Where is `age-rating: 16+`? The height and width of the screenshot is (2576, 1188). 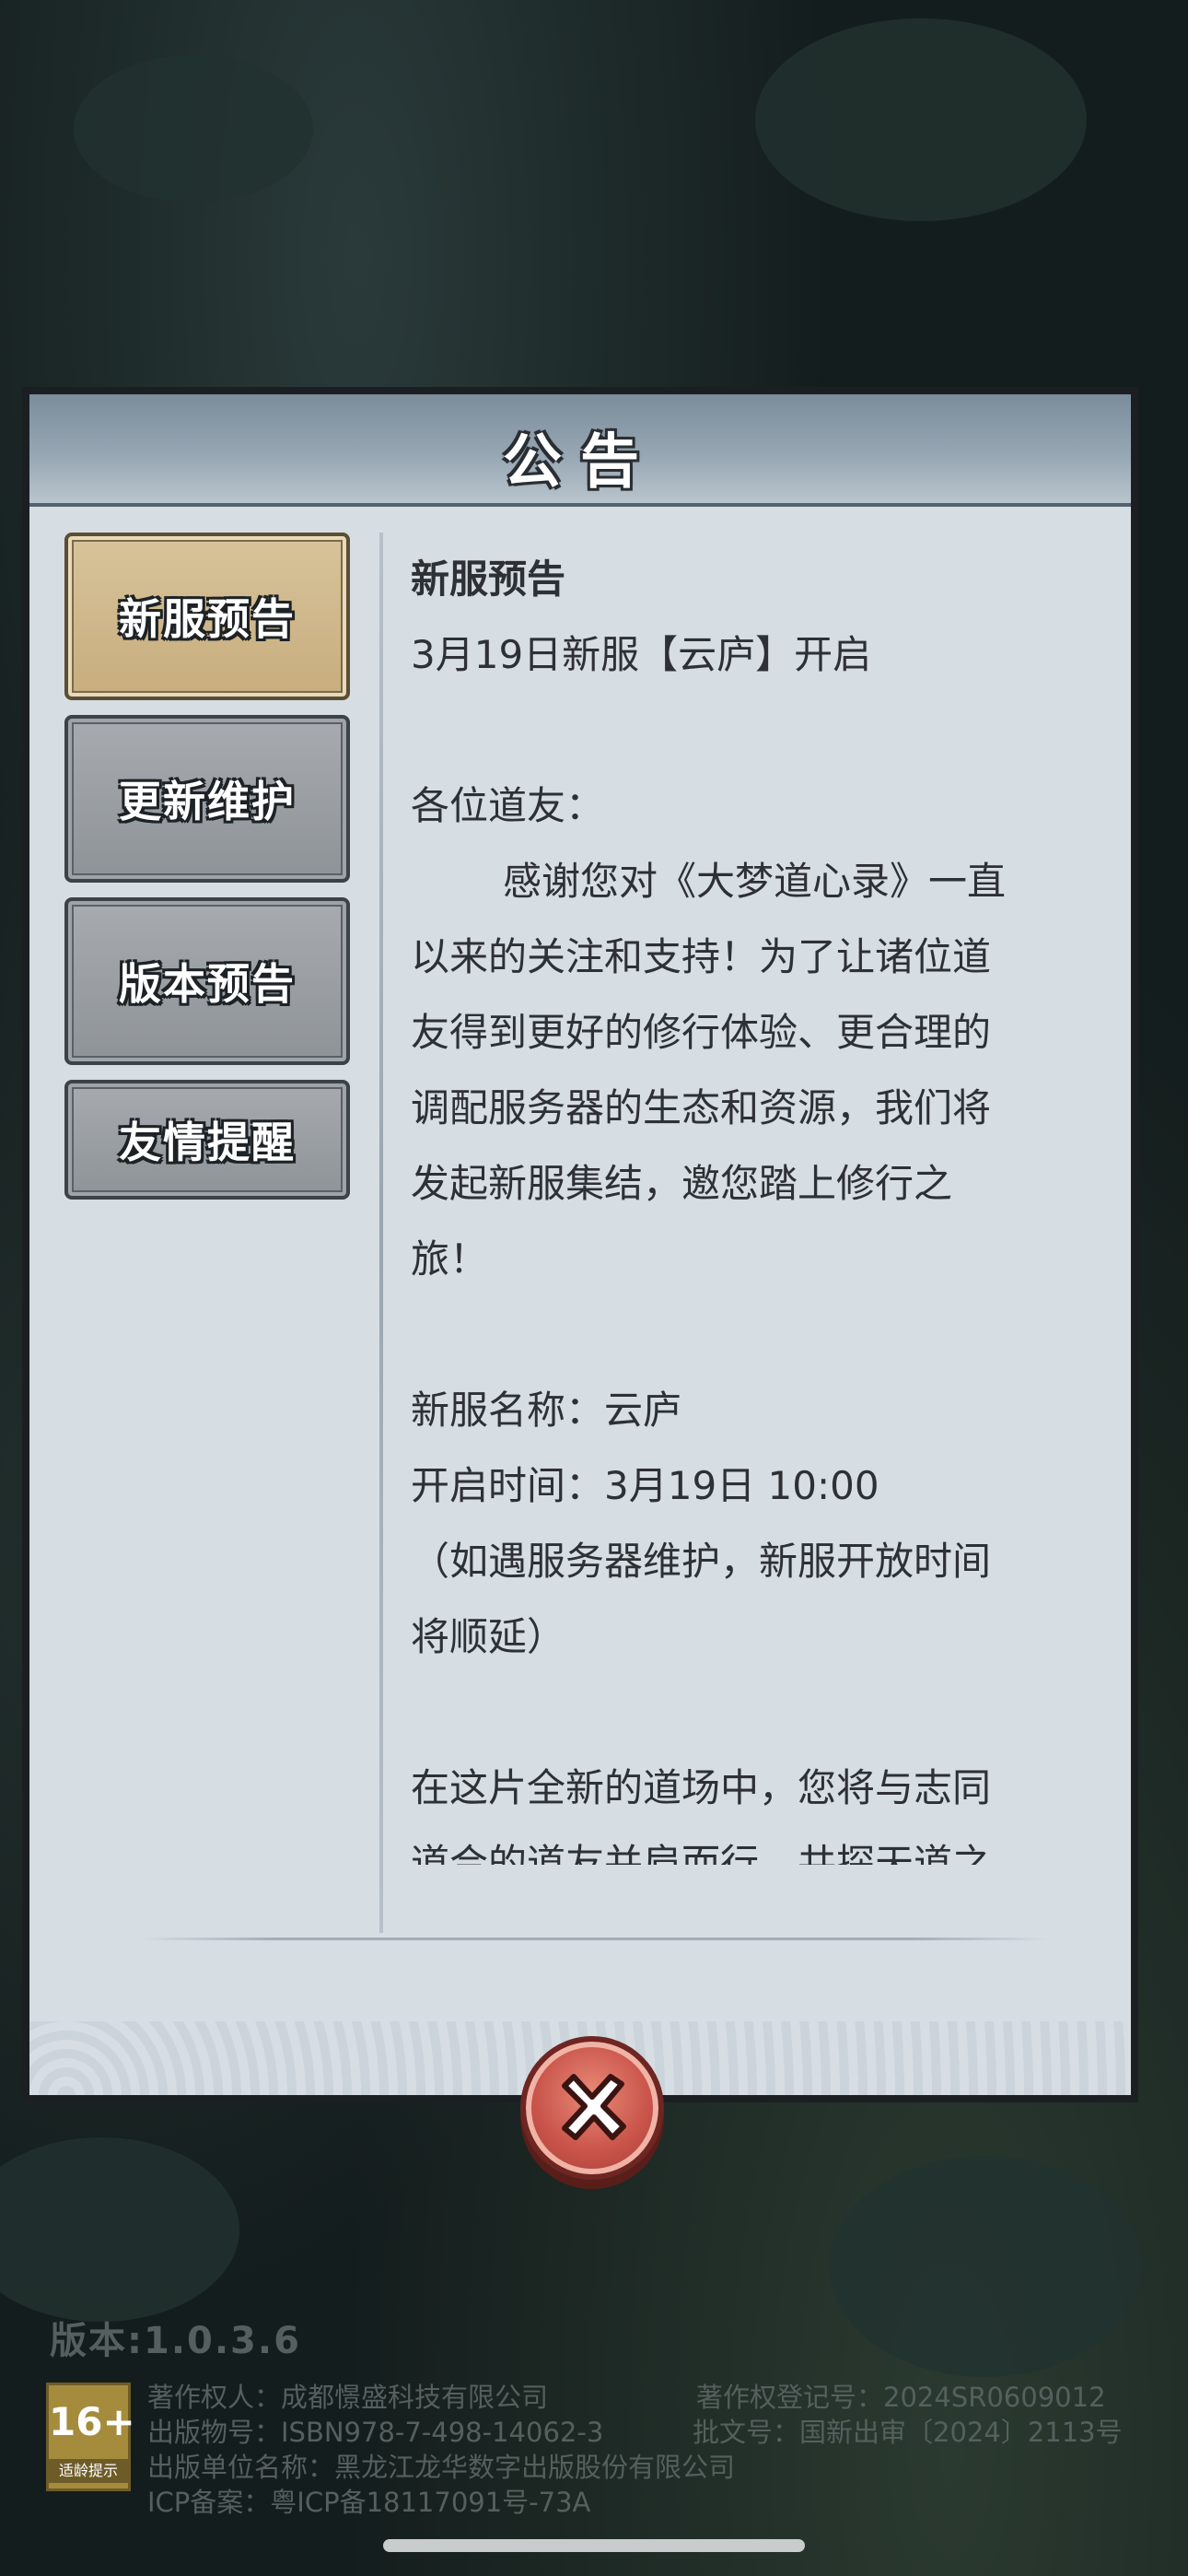 age-rating: 16+ is located at coordinates (92, 2421).